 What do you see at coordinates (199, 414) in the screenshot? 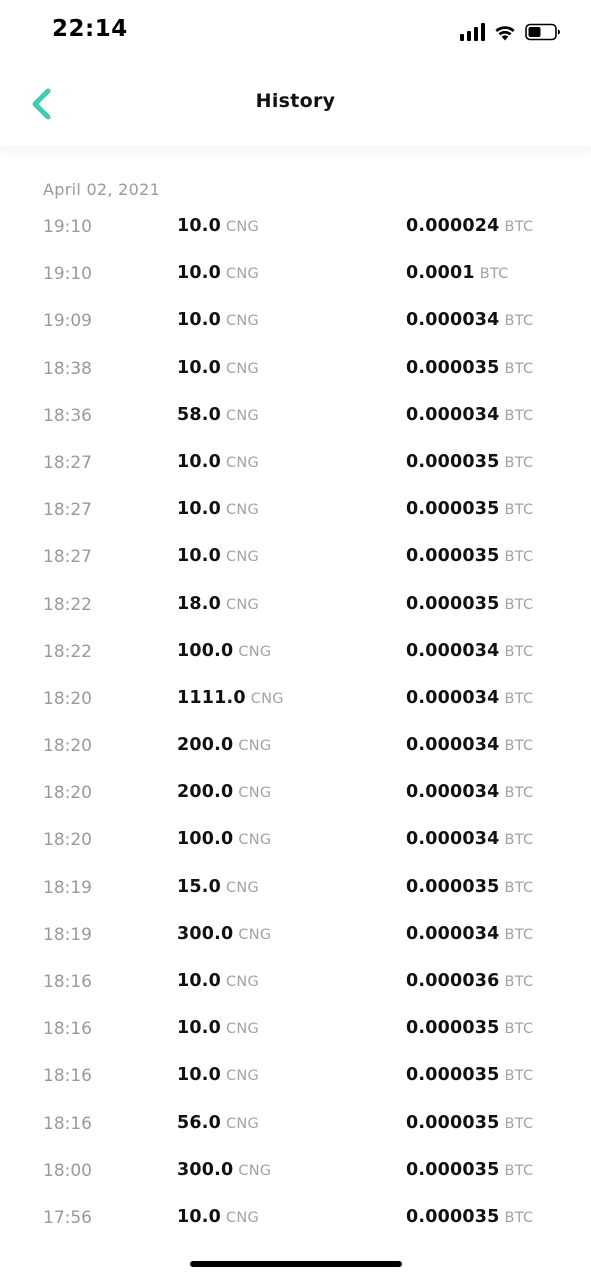
I see `amount-value: 58.0` at bounding box center [199, 414].